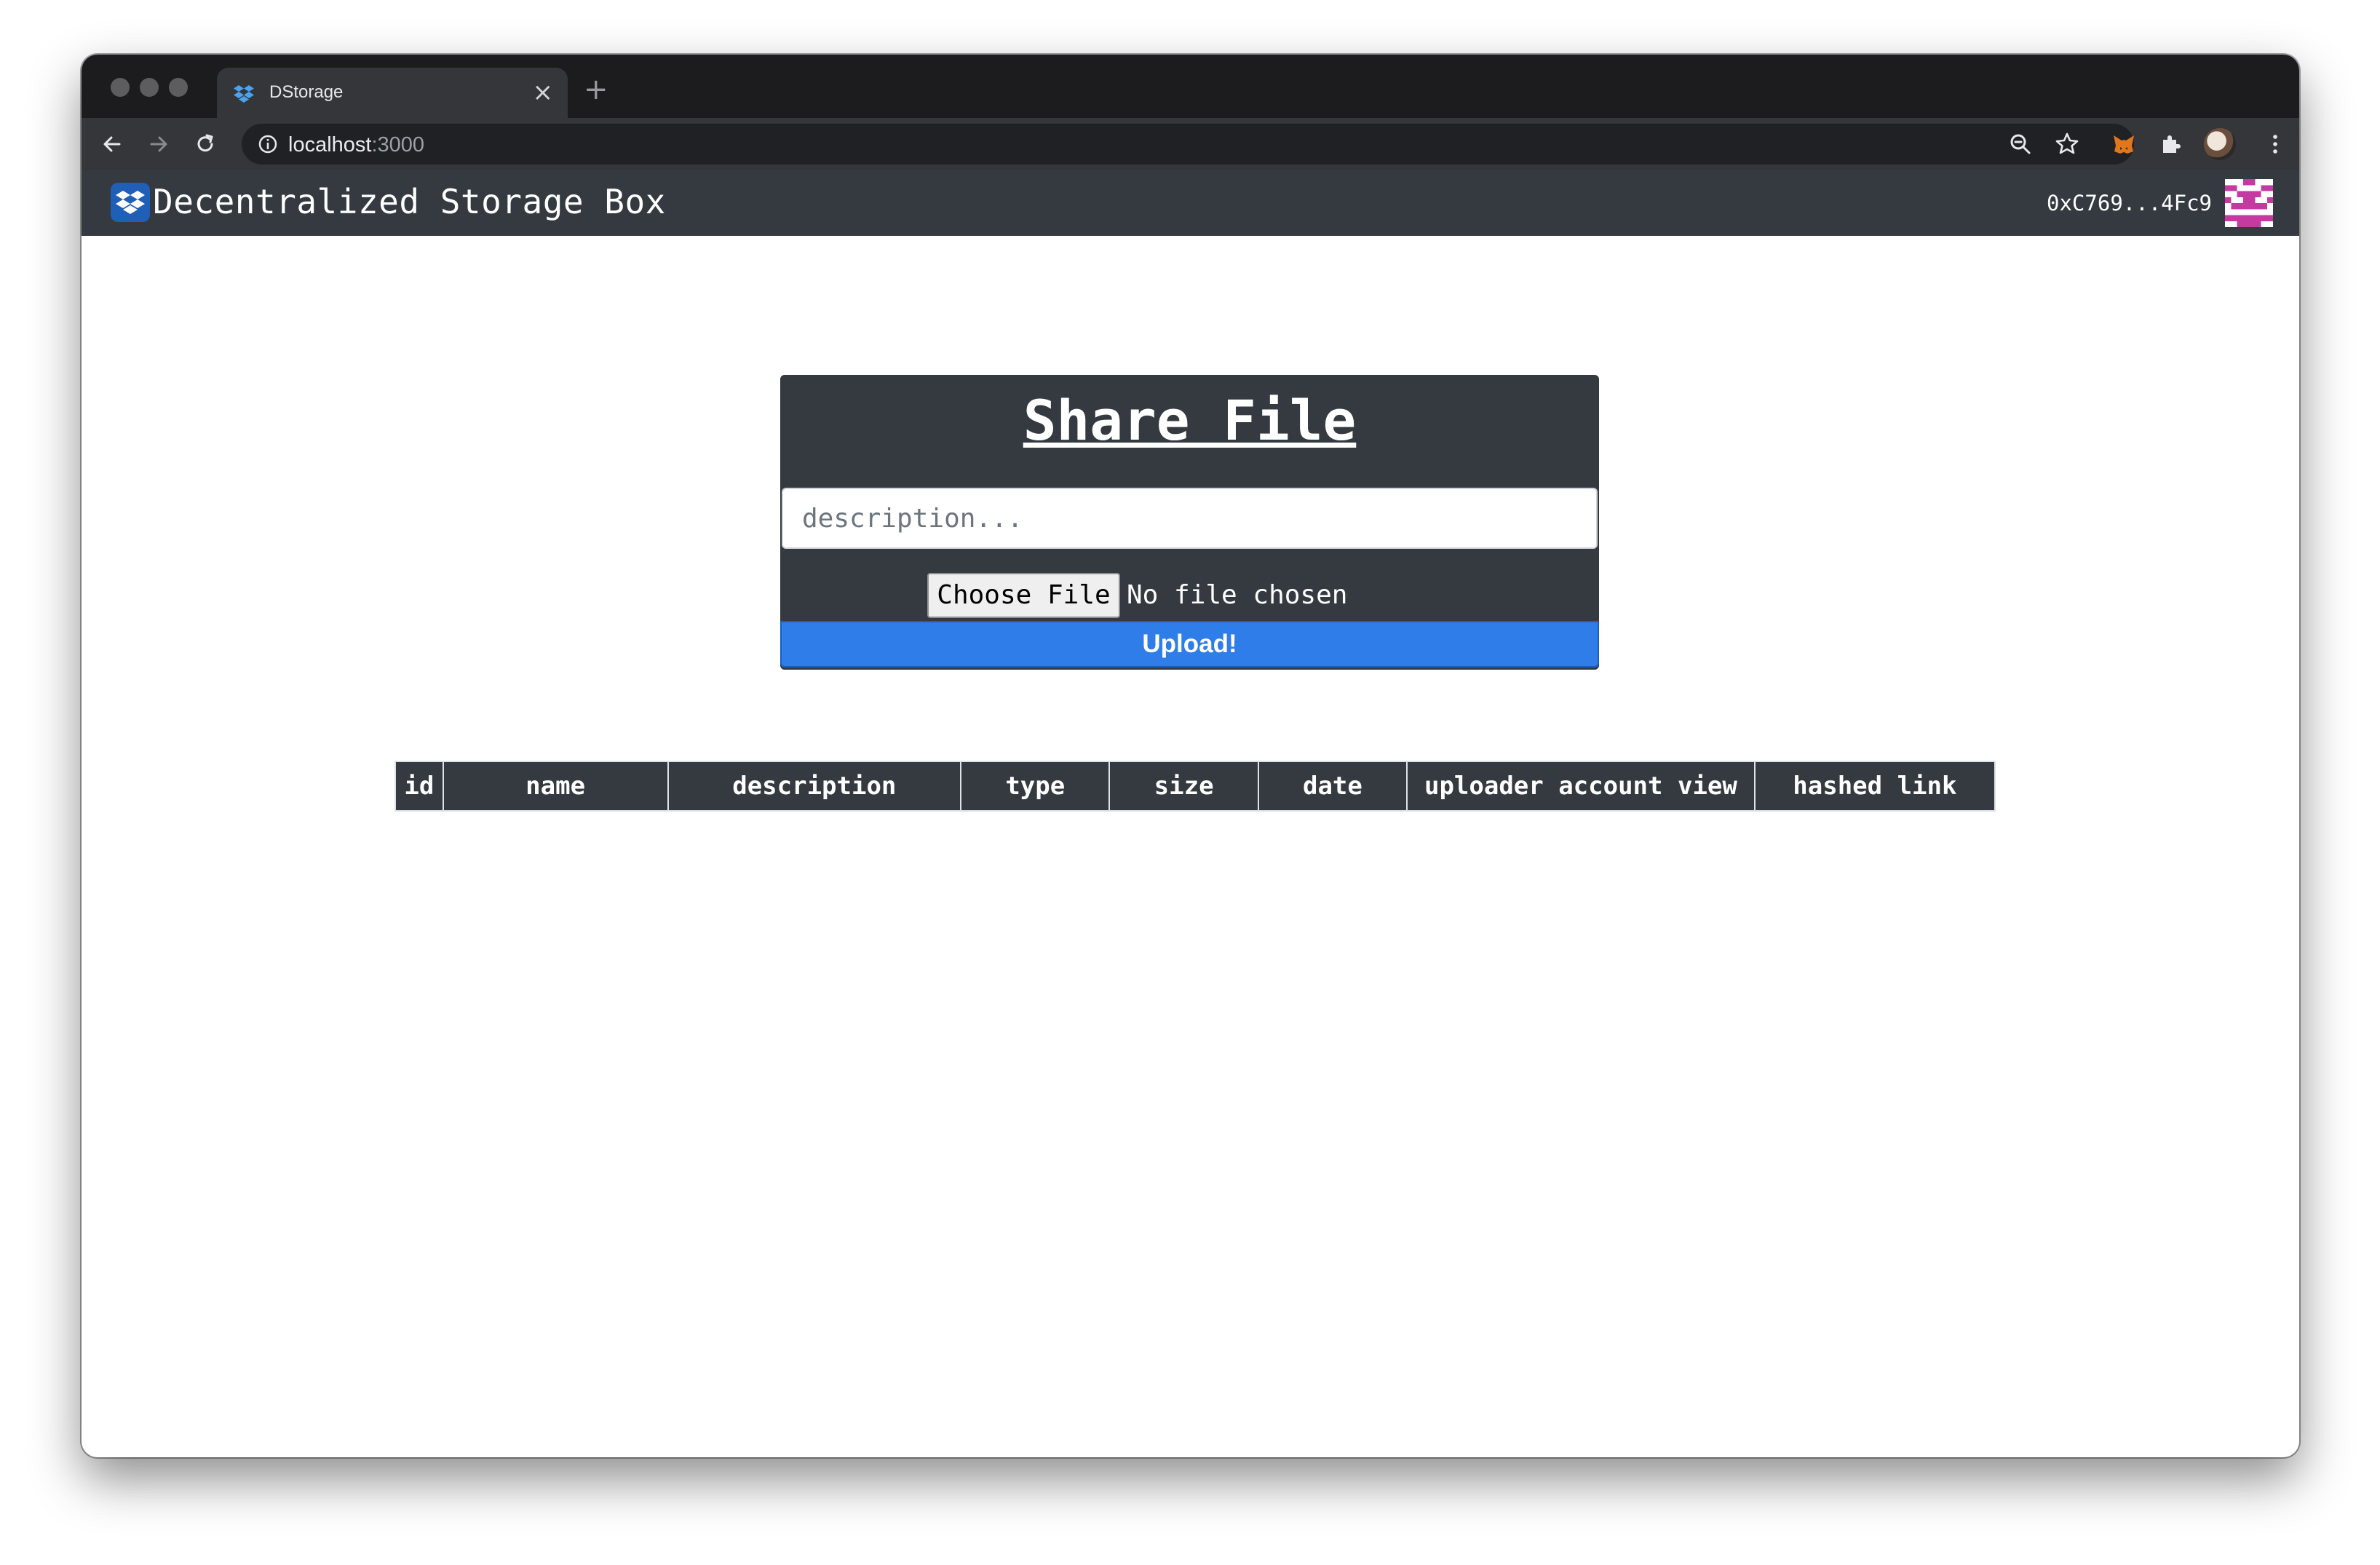  Describe the element at coordinates (121, 87) in the screenshot. I see `close-window-button` at that location.